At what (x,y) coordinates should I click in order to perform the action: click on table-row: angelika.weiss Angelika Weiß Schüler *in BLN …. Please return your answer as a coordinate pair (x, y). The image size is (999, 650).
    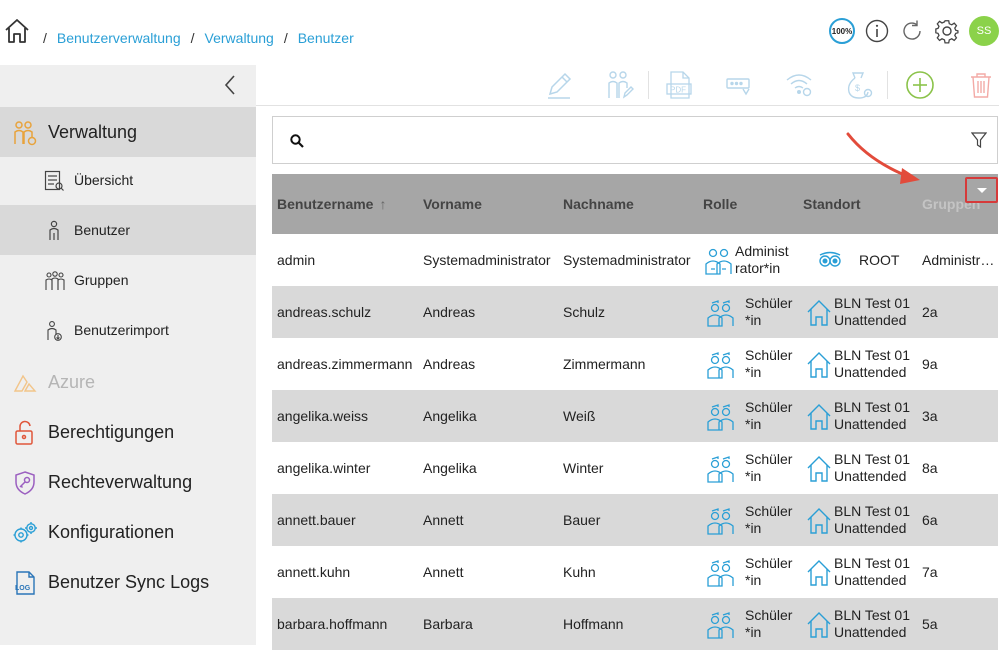
    Looking at the image, I should click on (635, 416).